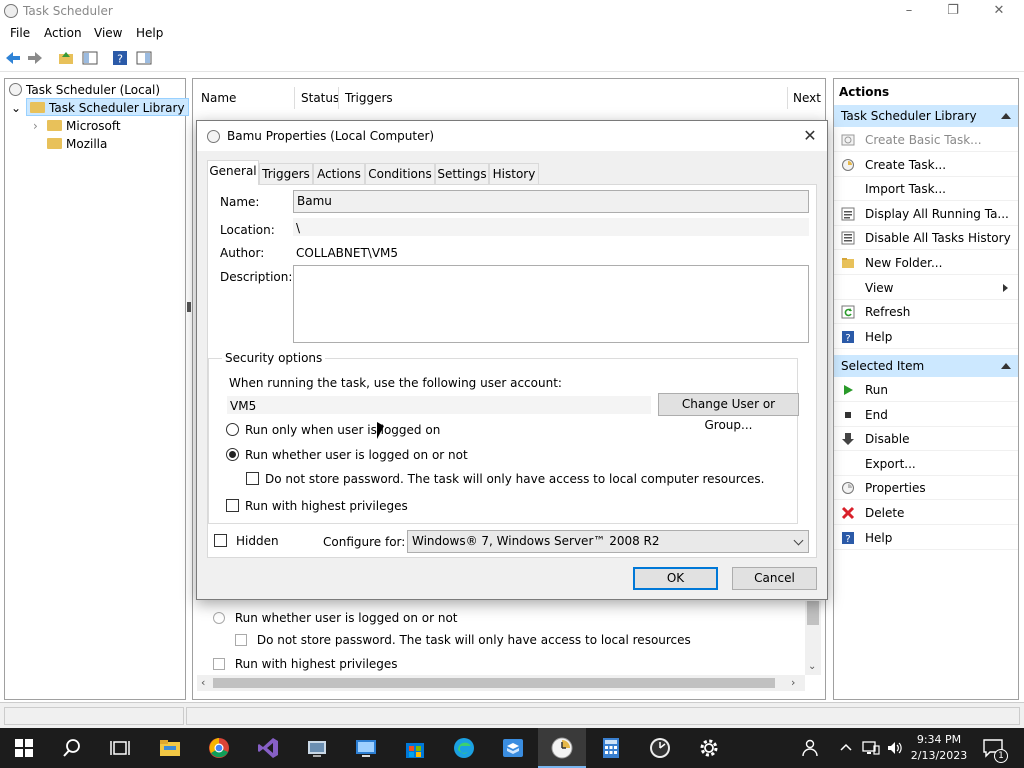  I want to click on action-library-view: View, so click(926, 288).